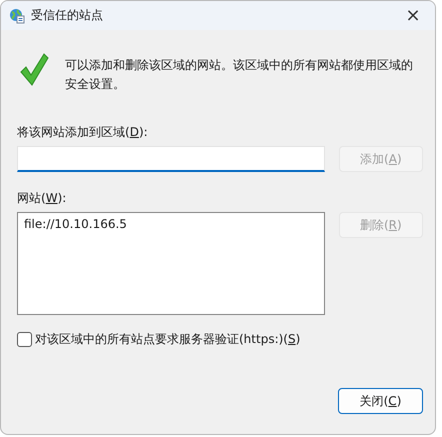 The width and height of the screenshot is (442, 437). What do you see at coordinates (167, 339) in the screenshot?
I see `https-checkbox-label: 对该区域中的所有站点要求服务器验证(https:)(S)` at bounding box center [167, 339].